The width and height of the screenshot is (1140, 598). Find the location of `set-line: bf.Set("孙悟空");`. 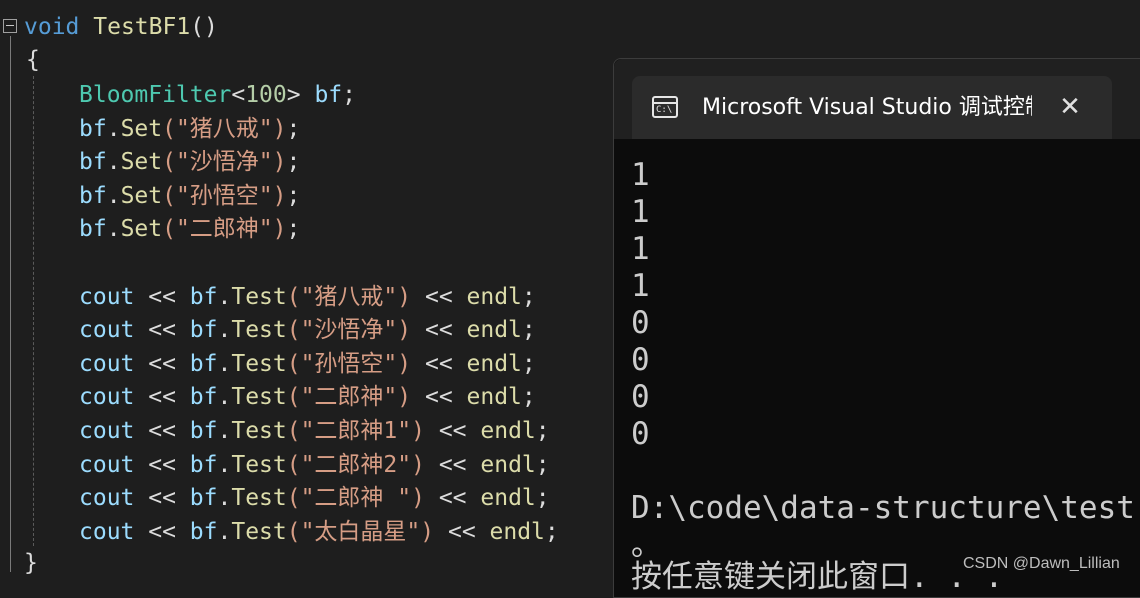

set-line: bf.Set("孙悟空"); is located at coordinates (190, 196).